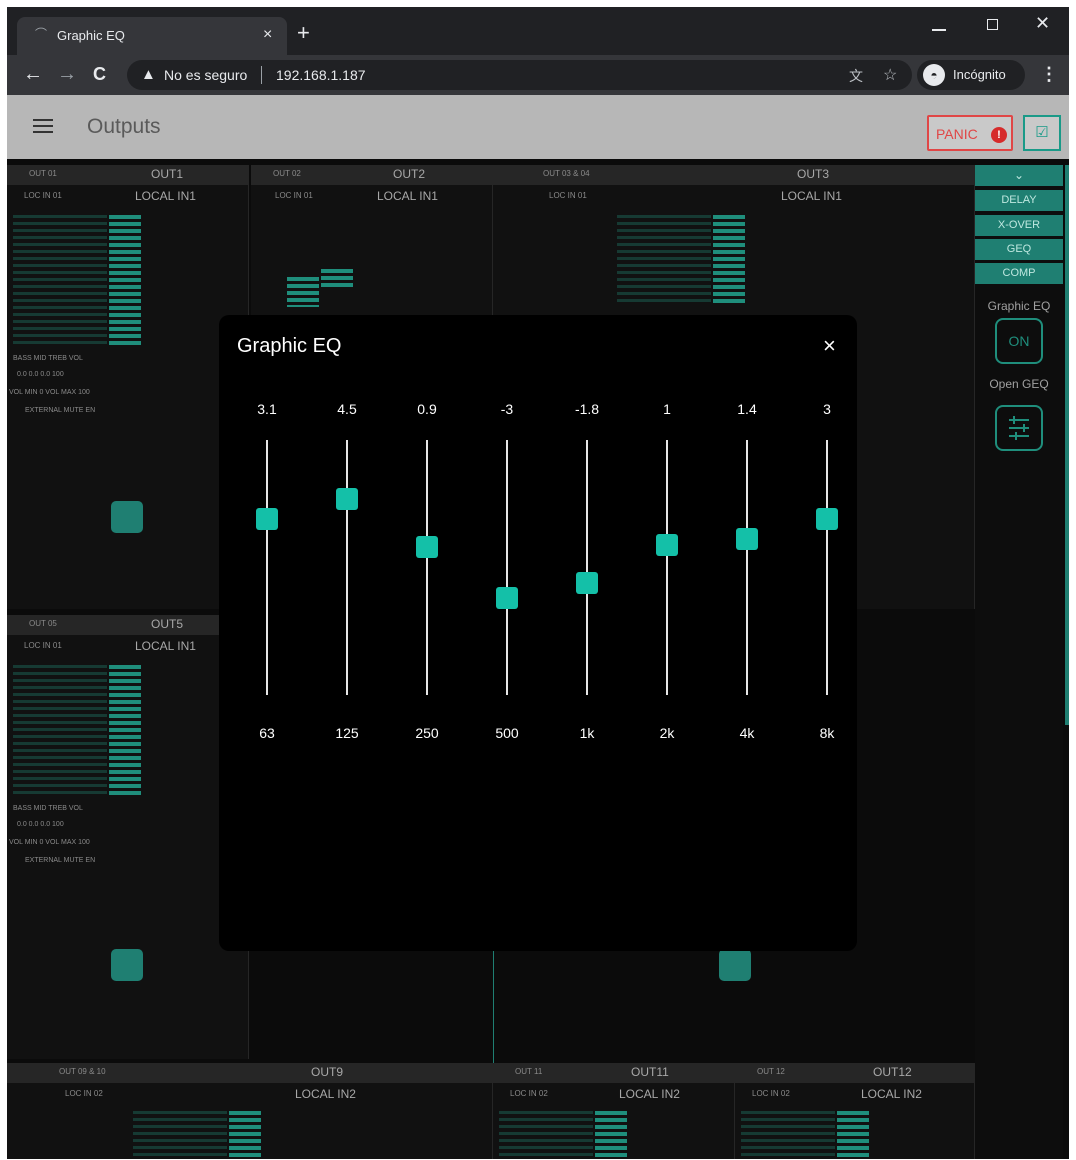 The image size is (1076, 1160). I want to click on minimize-icon, so click(939, 30).